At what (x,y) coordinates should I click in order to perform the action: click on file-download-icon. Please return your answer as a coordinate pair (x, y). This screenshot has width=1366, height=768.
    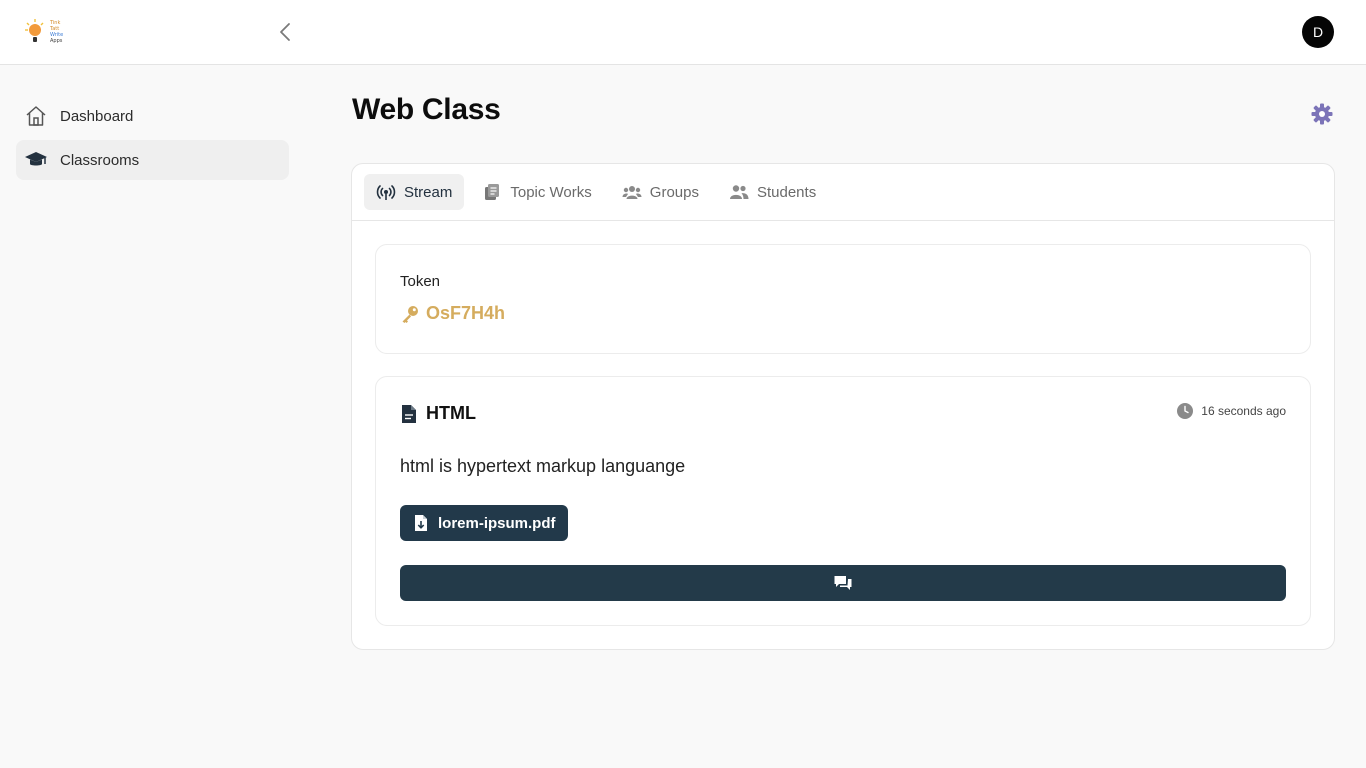
    Looking at the image, I should click on (421, 523).